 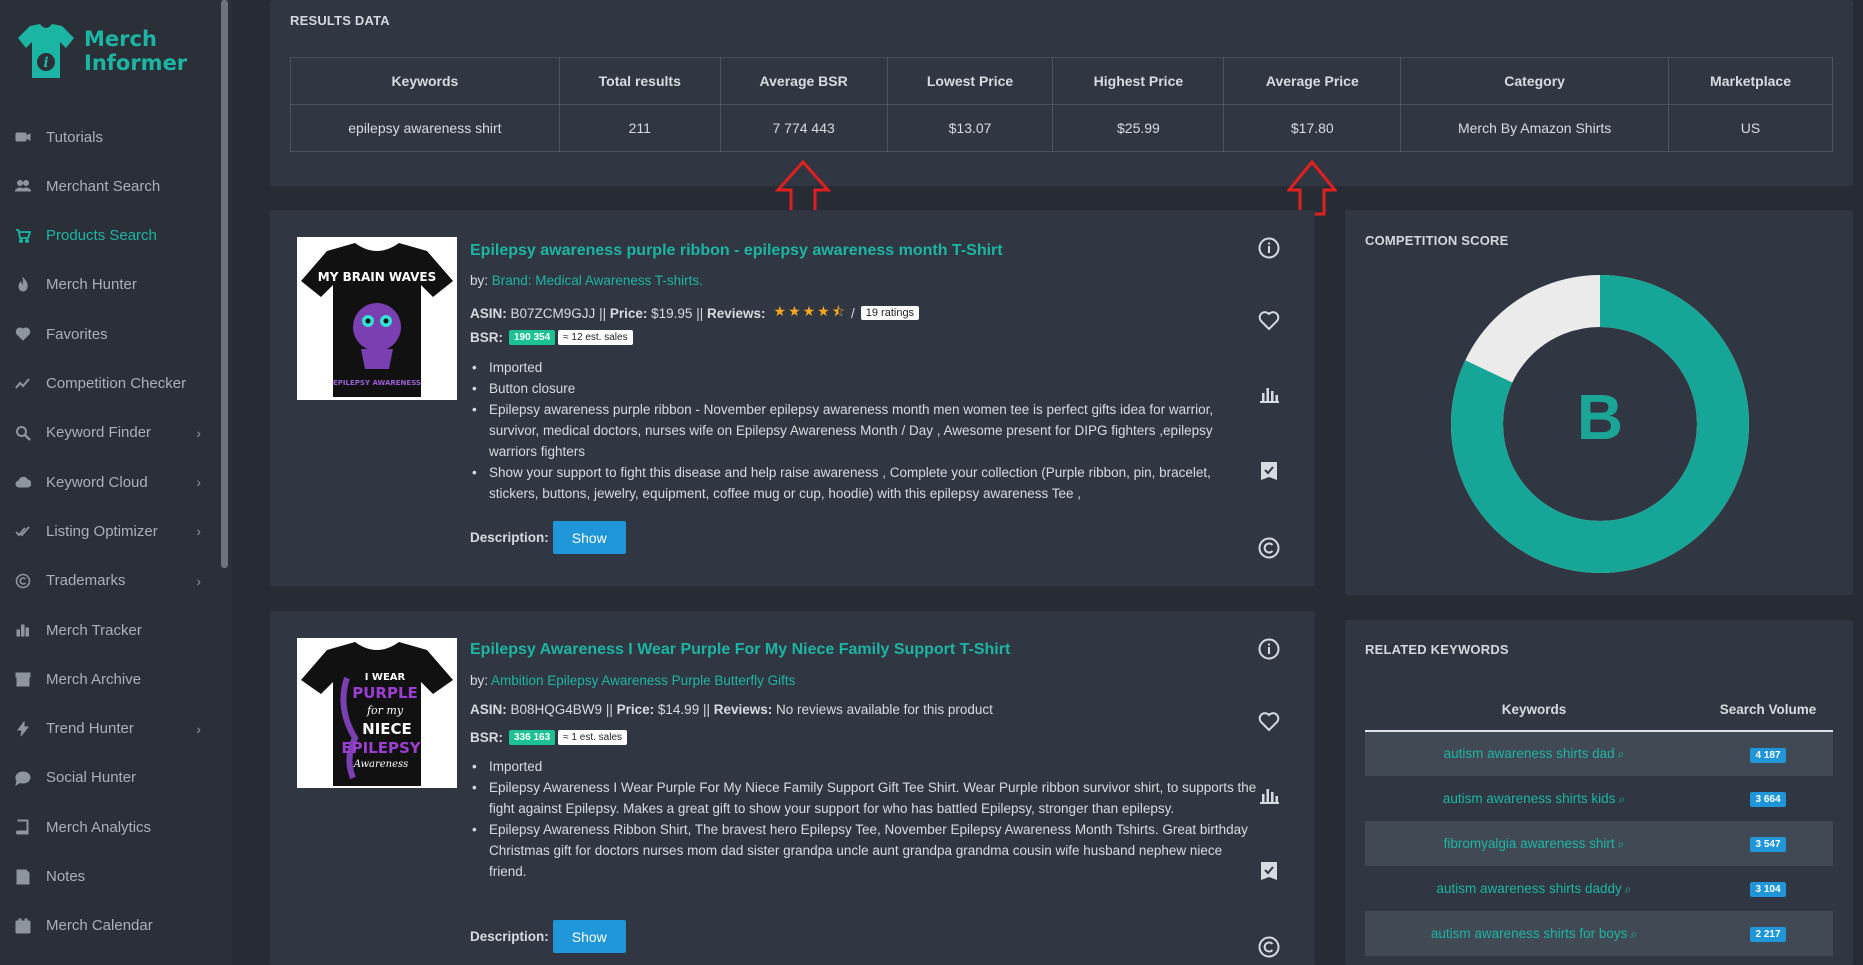 I want to click on est-sales-badge: ≈ 12 est. sales, so click(x=595, y=337).